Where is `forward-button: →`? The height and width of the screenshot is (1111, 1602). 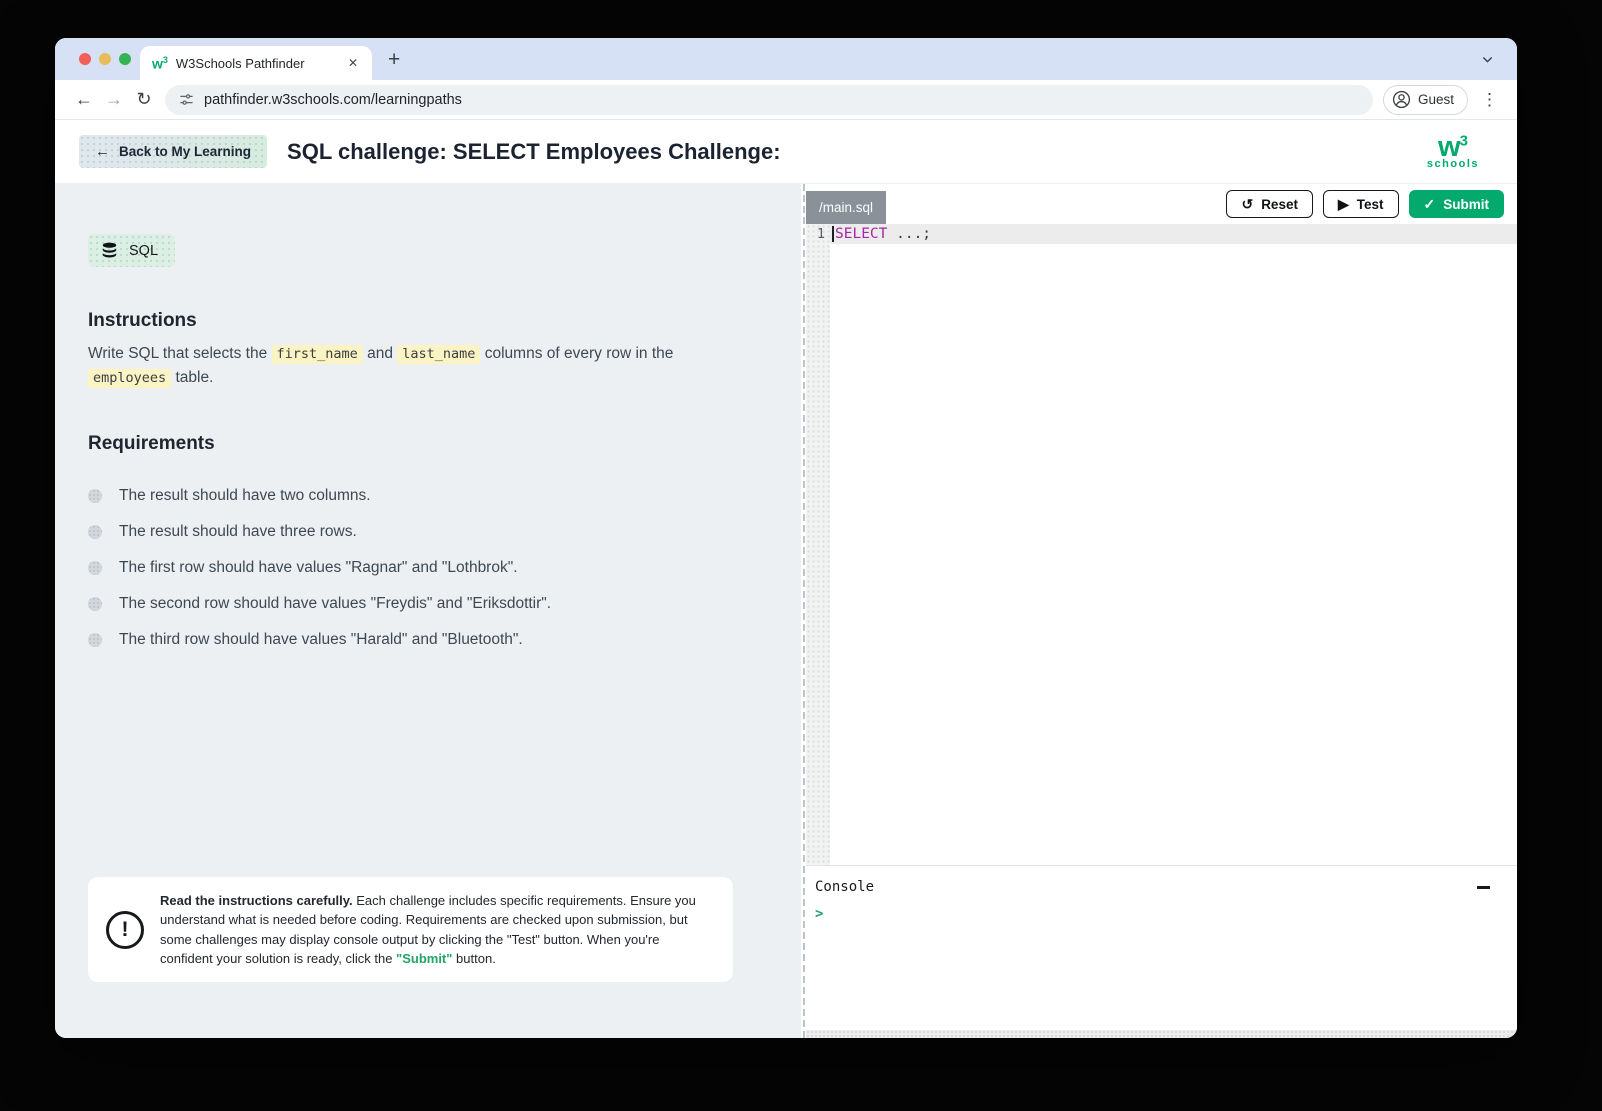 forward-button: → is located at coordinates (114, 100).